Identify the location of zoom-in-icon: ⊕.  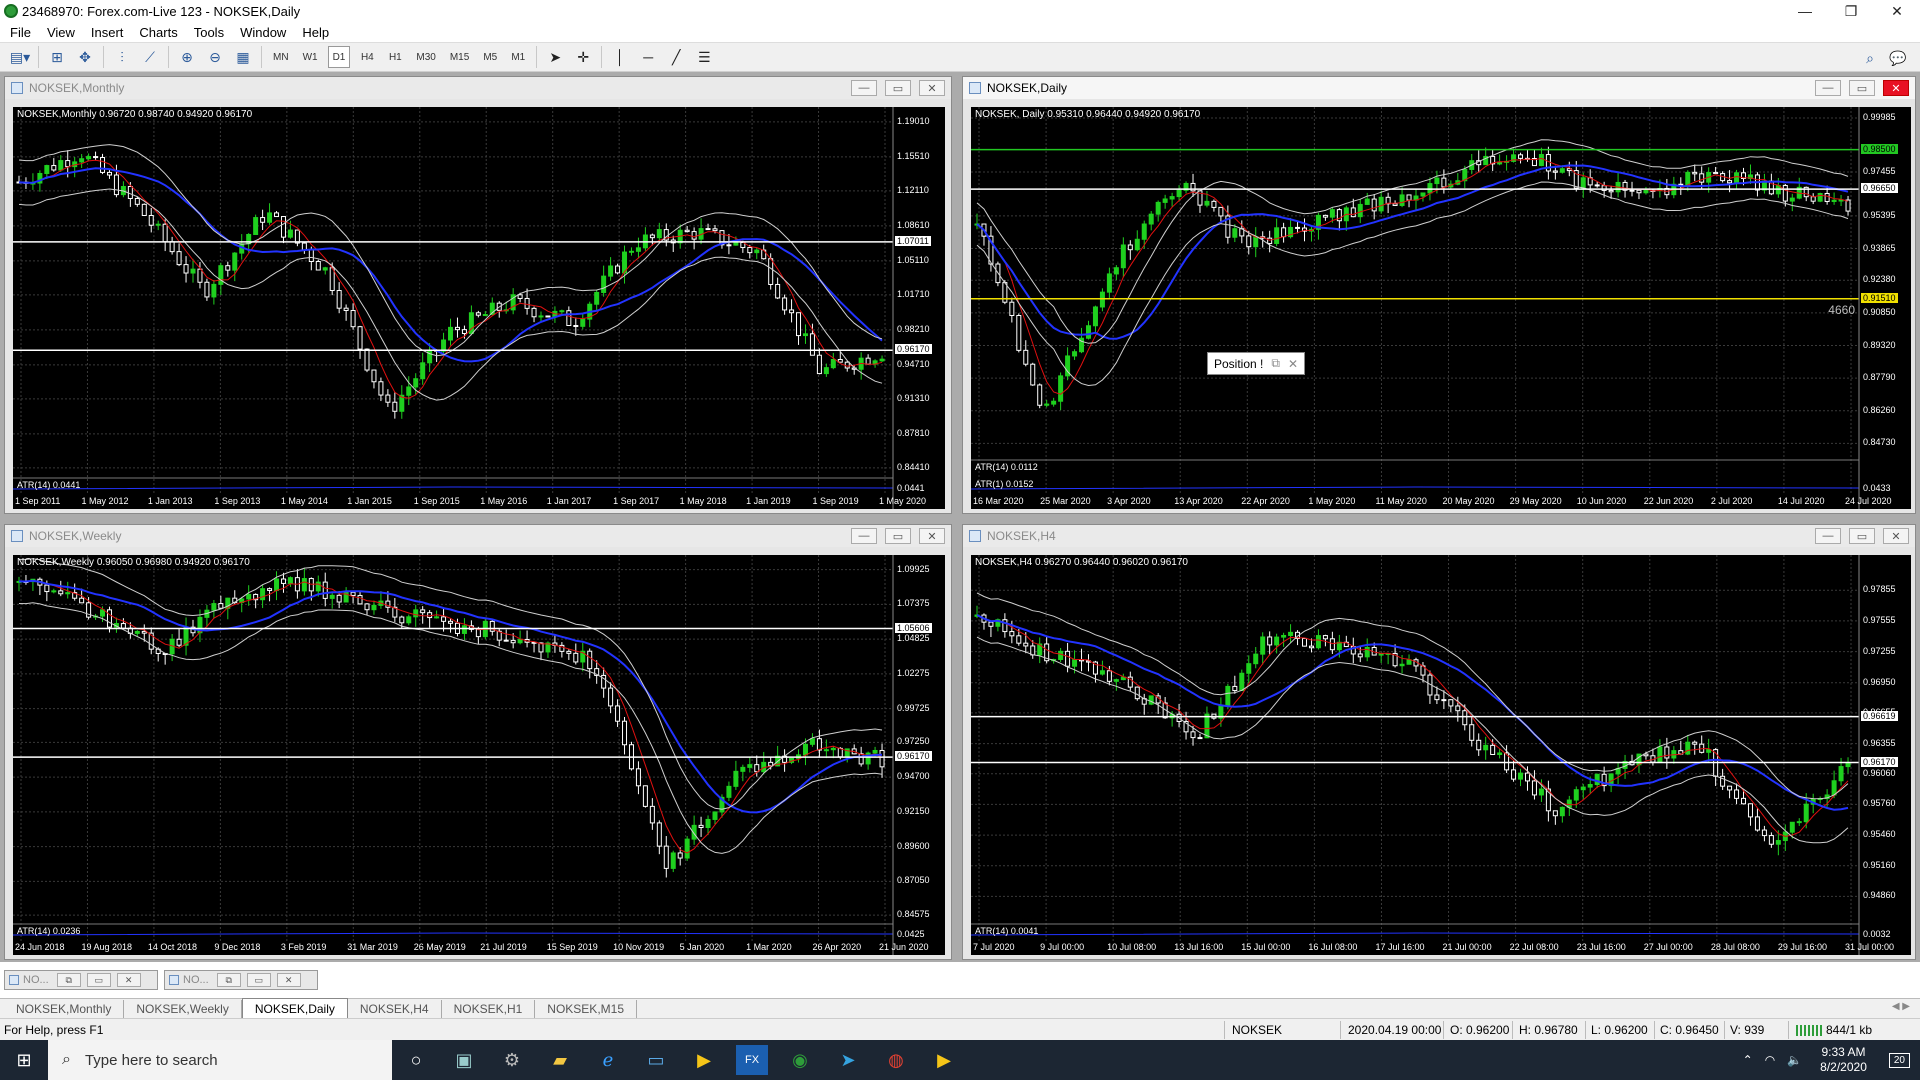
(187, 57).